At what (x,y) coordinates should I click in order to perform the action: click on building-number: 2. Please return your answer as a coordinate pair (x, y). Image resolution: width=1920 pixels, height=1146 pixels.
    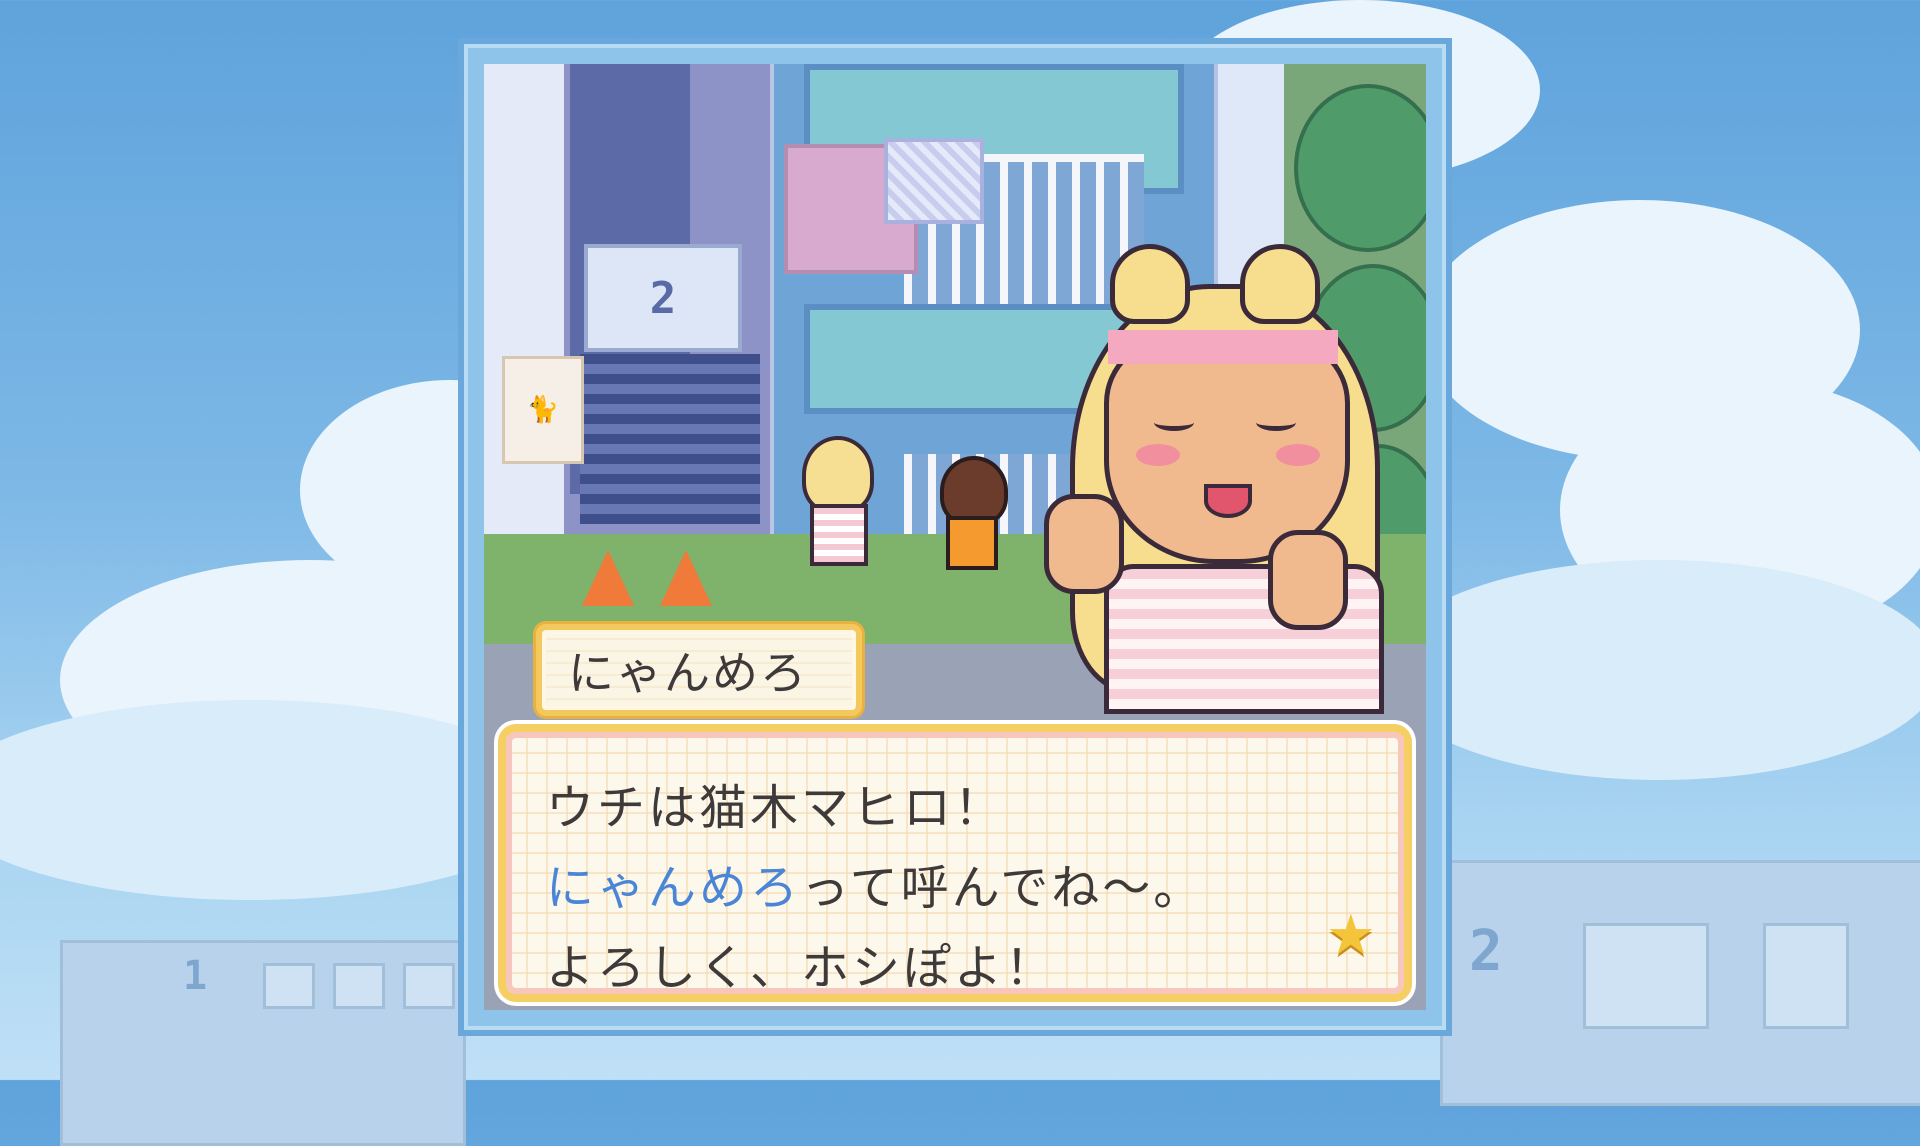
    Looking at the image, I should click on (1486, 951).